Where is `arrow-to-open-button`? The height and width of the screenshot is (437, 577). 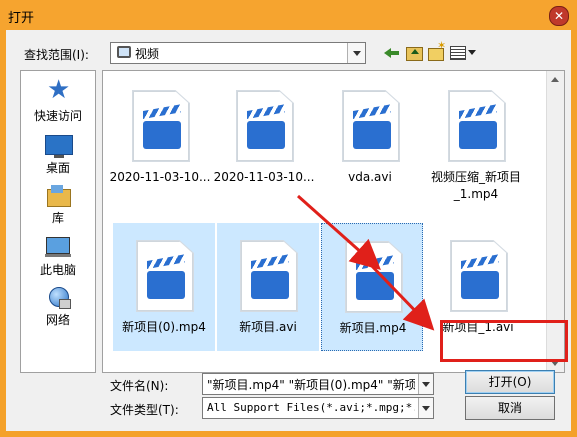
arrow-to-open-button is located at coordinates (400, 295).